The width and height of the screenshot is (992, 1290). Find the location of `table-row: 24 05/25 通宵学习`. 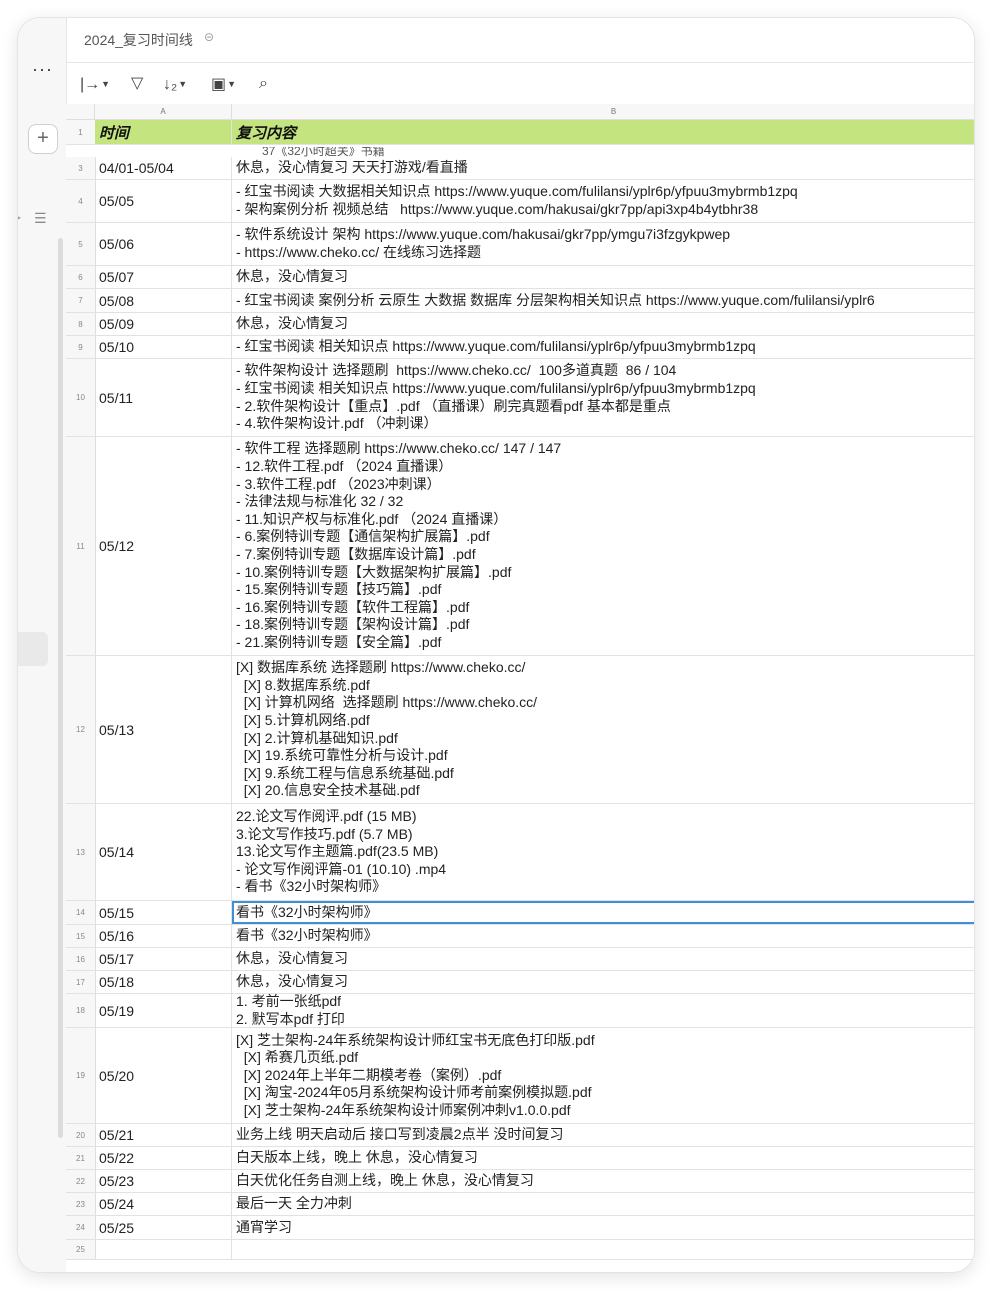

table-row: 24 05/25 通宵学习 is located at coordinates (520, 1228).